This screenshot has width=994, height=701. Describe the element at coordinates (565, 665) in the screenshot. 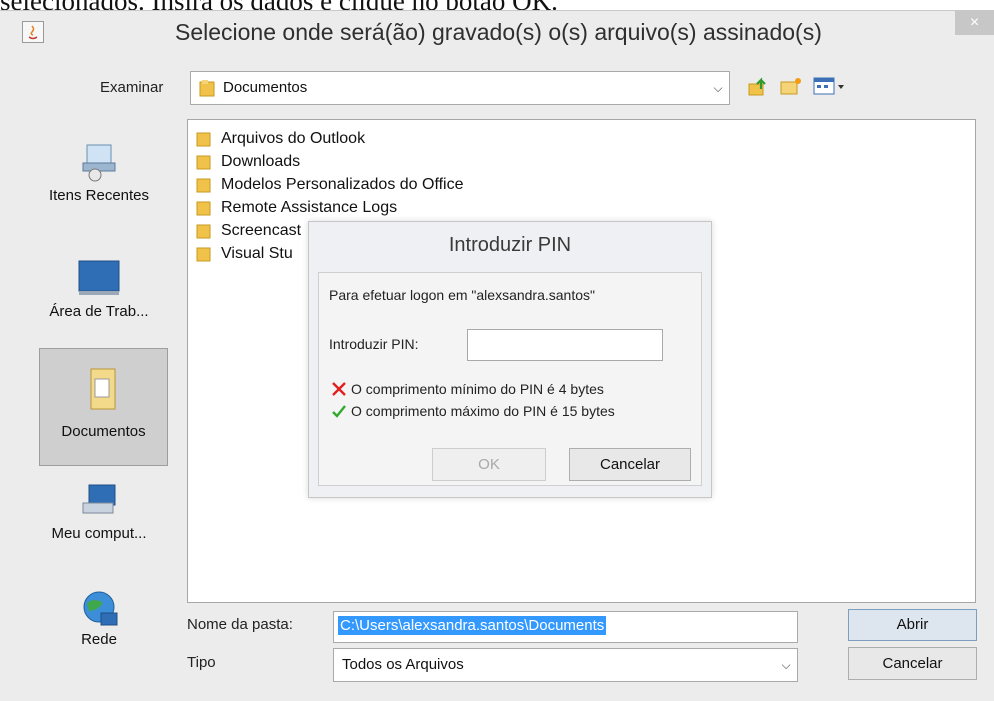

I see `type-select: Todos os Arquivos ⌵` at that location.